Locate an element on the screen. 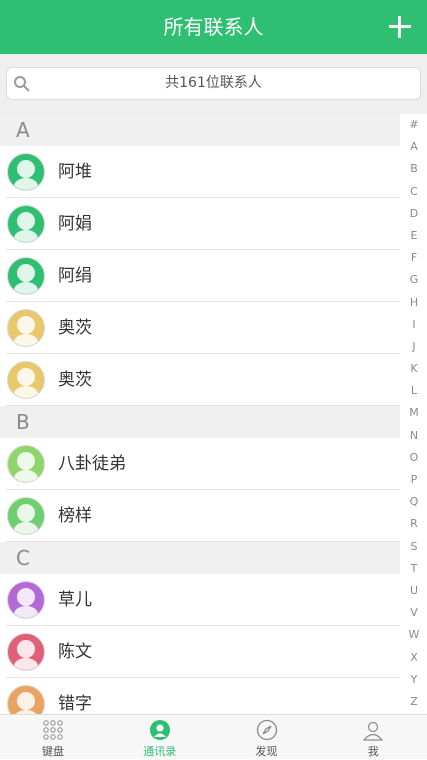 This screenshot has width=427, height=760. index-letter: P is located at coordinates (414, 480).